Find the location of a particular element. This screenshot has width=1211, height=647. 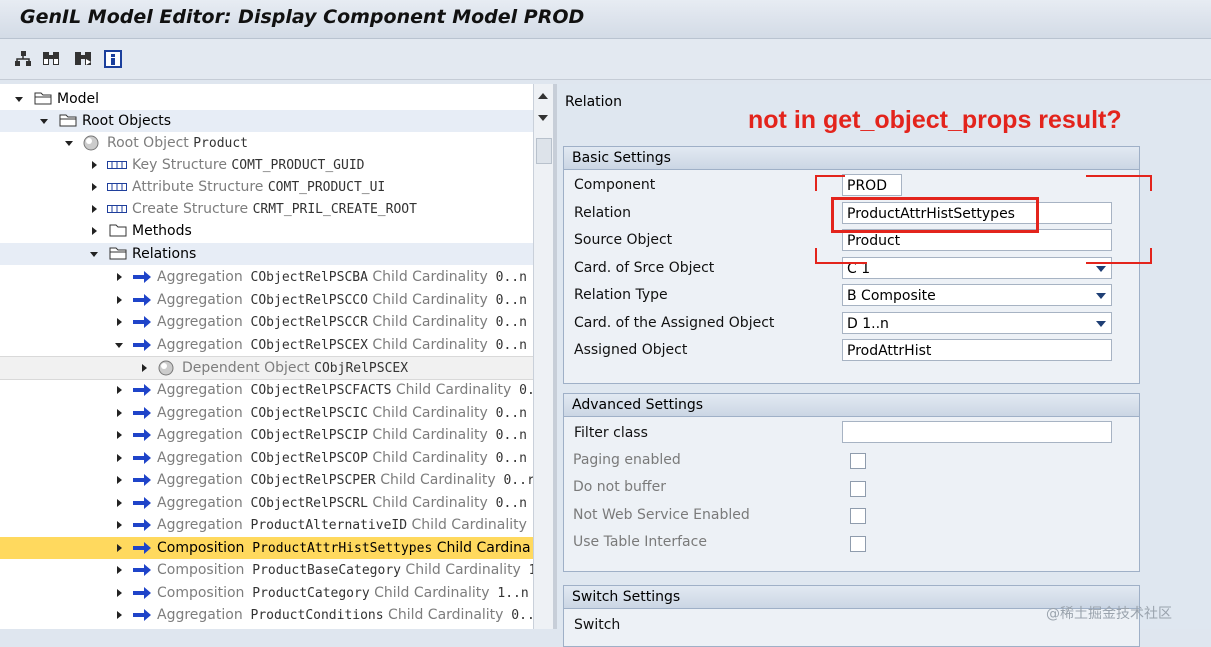

tree-node-create-structure: Create Structure CRMT_PRIL_CREATE_ROOT is located at coordinates (266, 209).